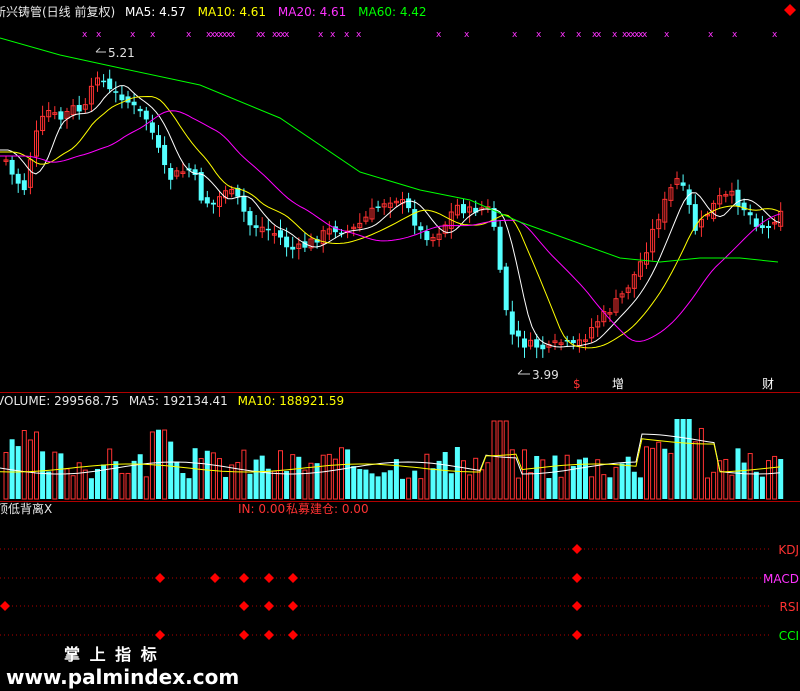 This screenshot has width=800, height=691. Describe the element at coordinates (399, 593) in the screenshot. I see `indicator-rows: KDJ MACD RSI CCI` at that location.